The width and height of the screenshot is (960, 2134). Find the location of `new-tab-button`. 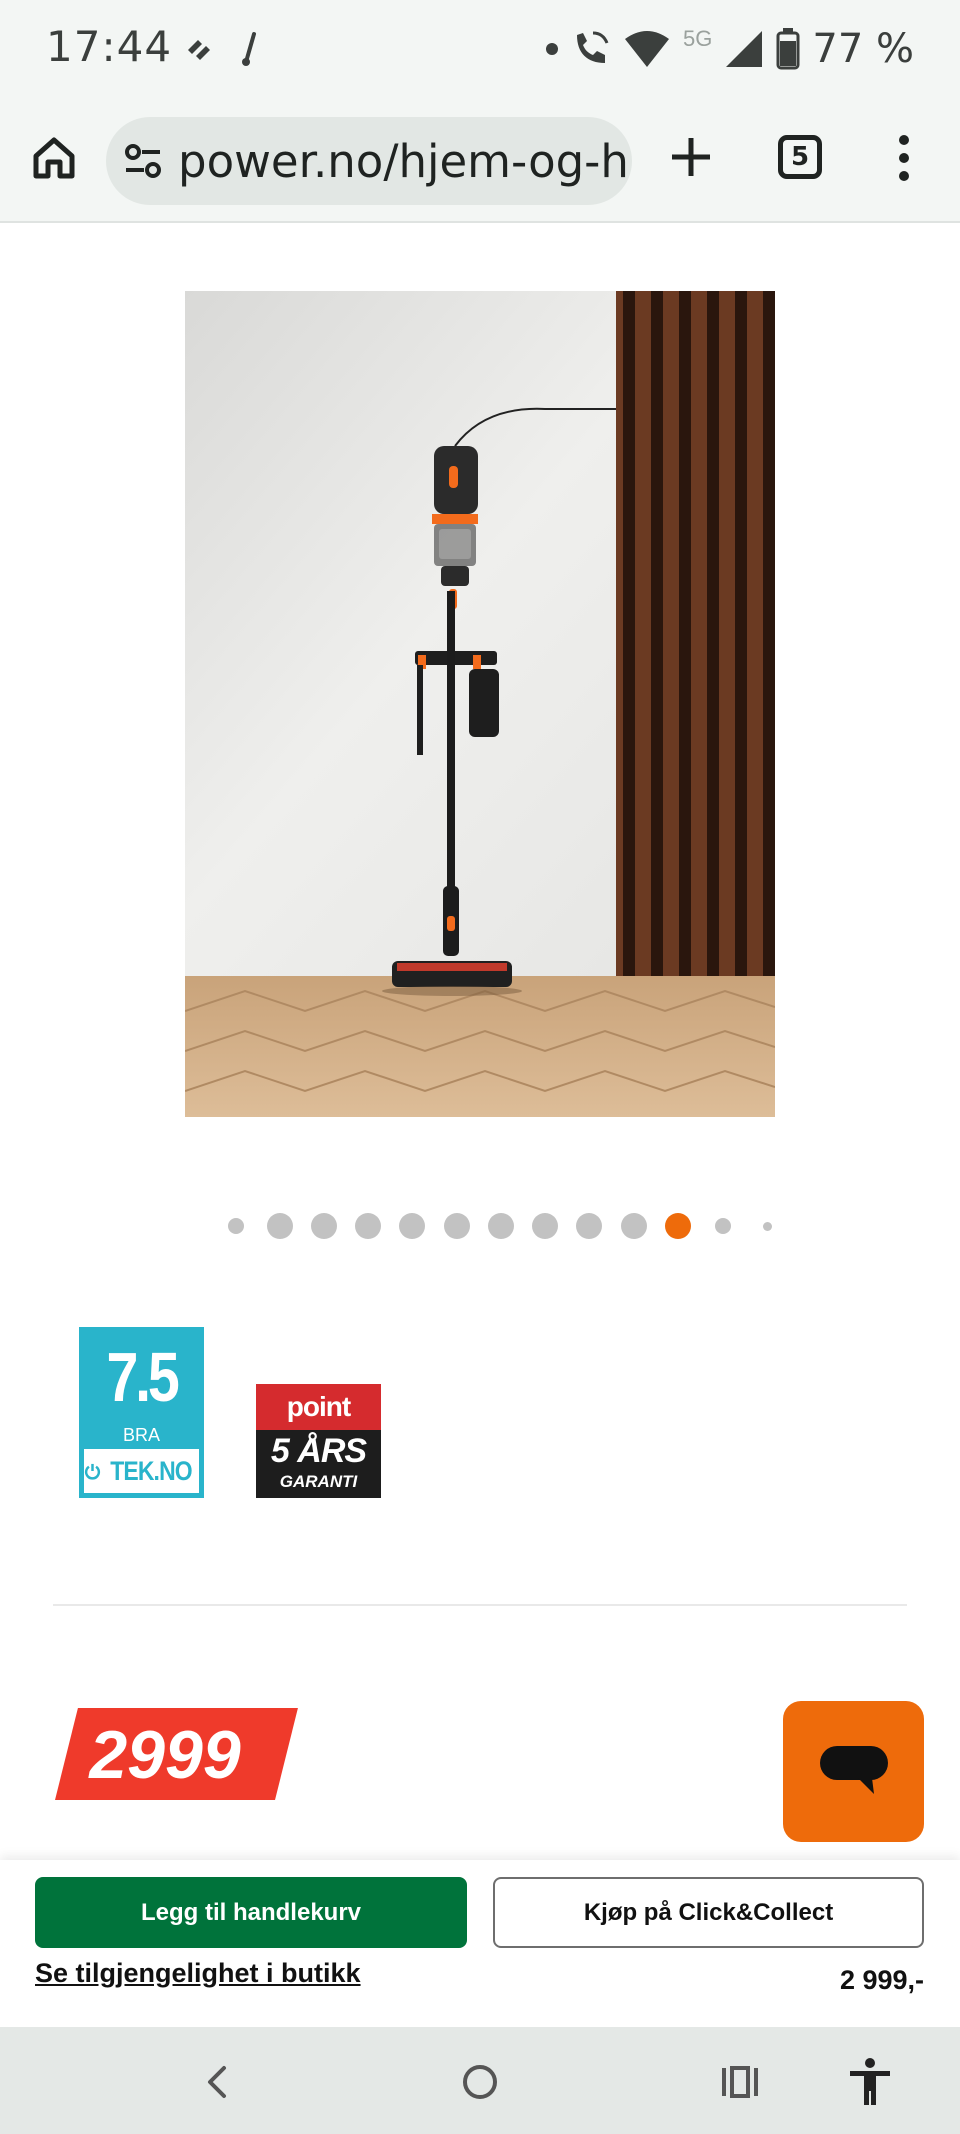

new-tab-button is located at coordinates (691, 157).